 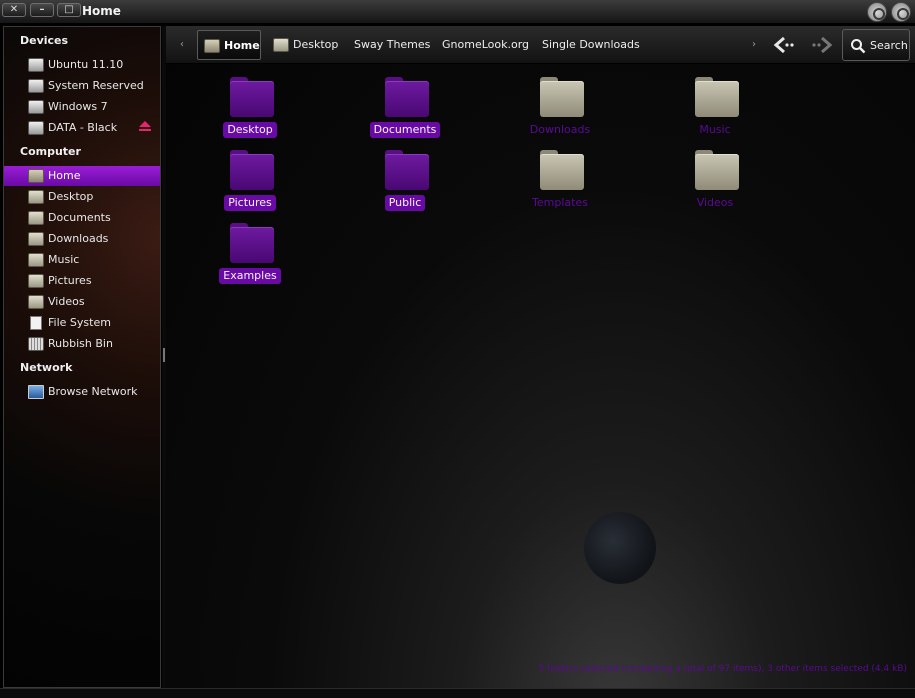 I want to click on sidebar-item-windows-7: Windows 7, so click(x=82, y=107).